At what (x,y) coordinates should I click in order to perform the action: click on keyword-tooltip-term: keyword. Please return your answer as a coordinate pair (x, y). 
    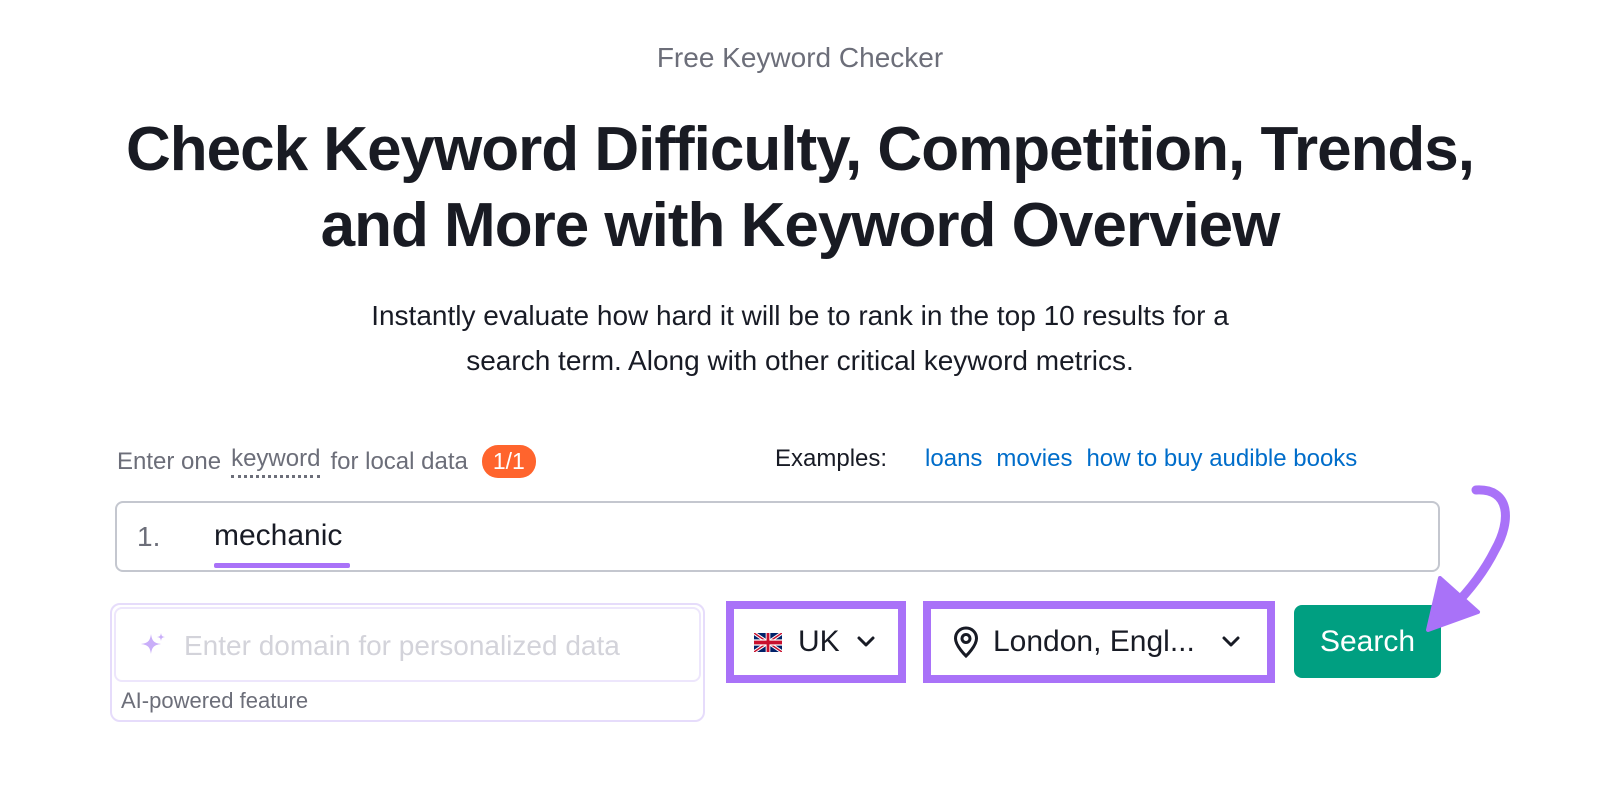
    Looking at the image, I should click on (276, 461).